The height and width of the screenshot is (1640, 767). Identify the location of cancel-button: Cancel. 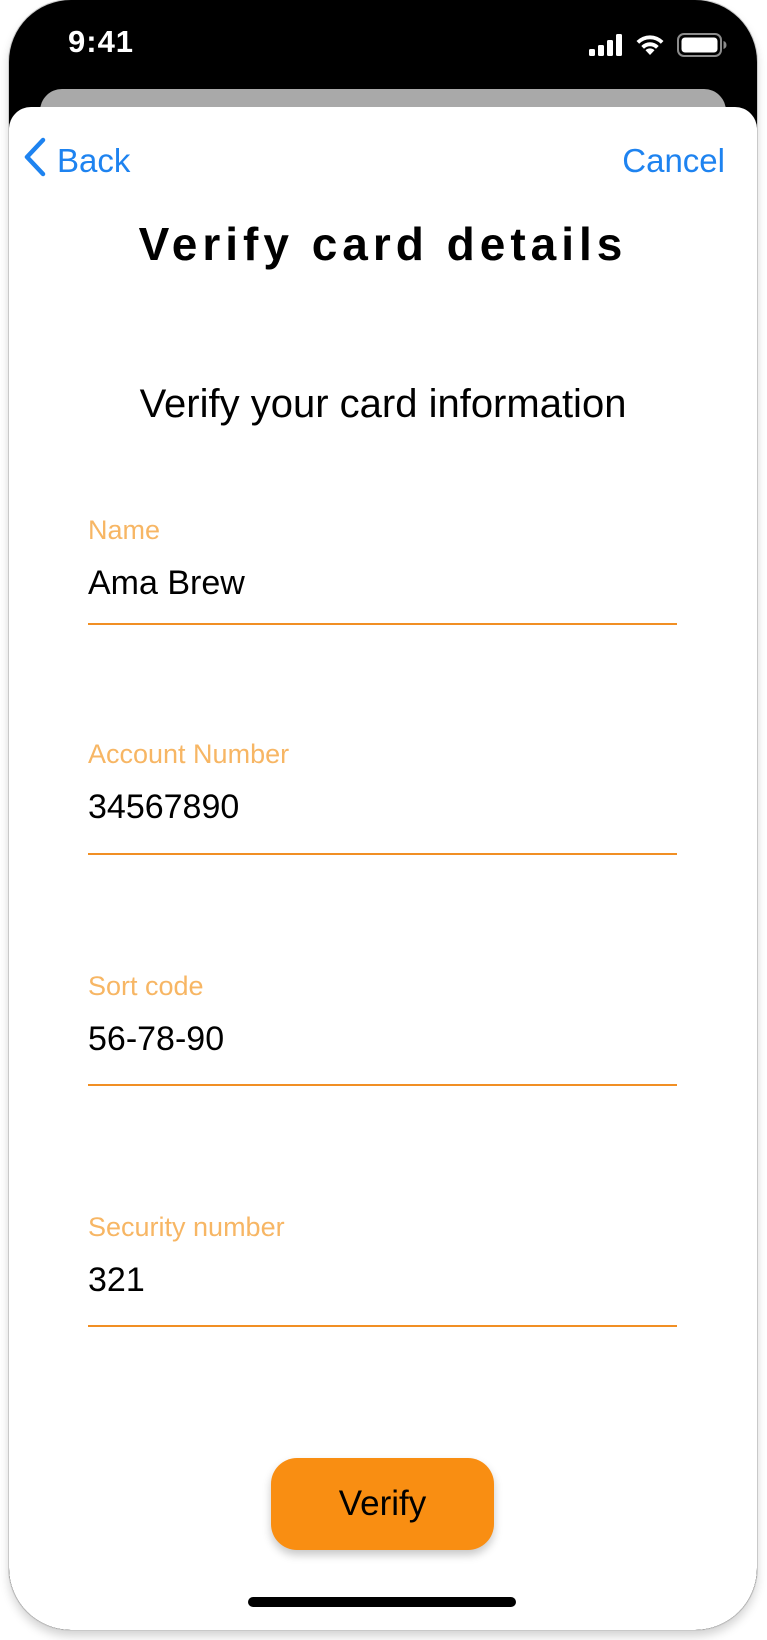
(673, 161).